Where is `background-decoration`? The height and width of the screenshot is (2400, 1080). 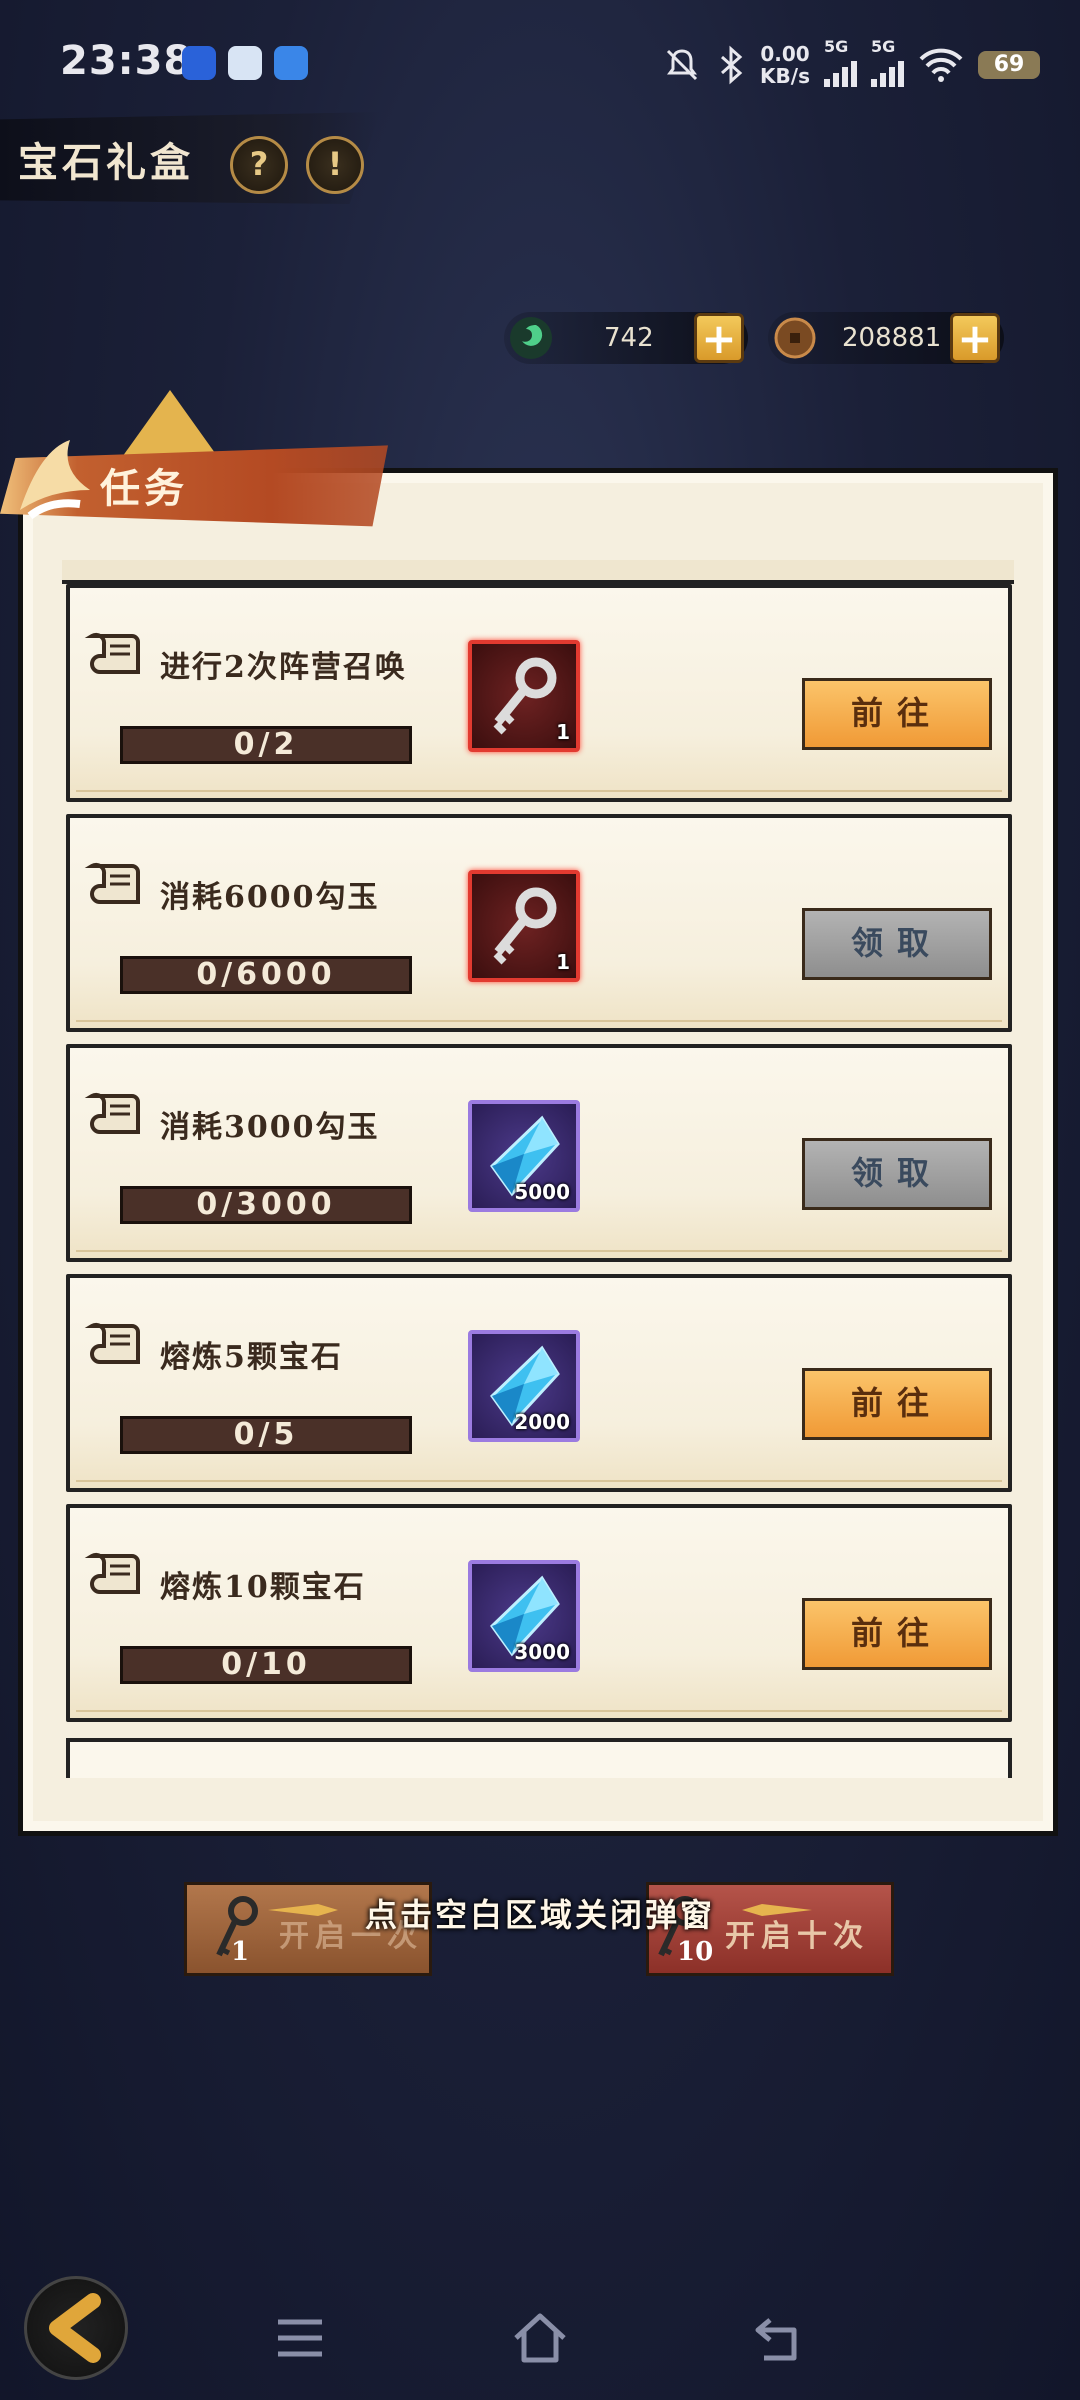
background-decoration is located at coordinates (170, 425).